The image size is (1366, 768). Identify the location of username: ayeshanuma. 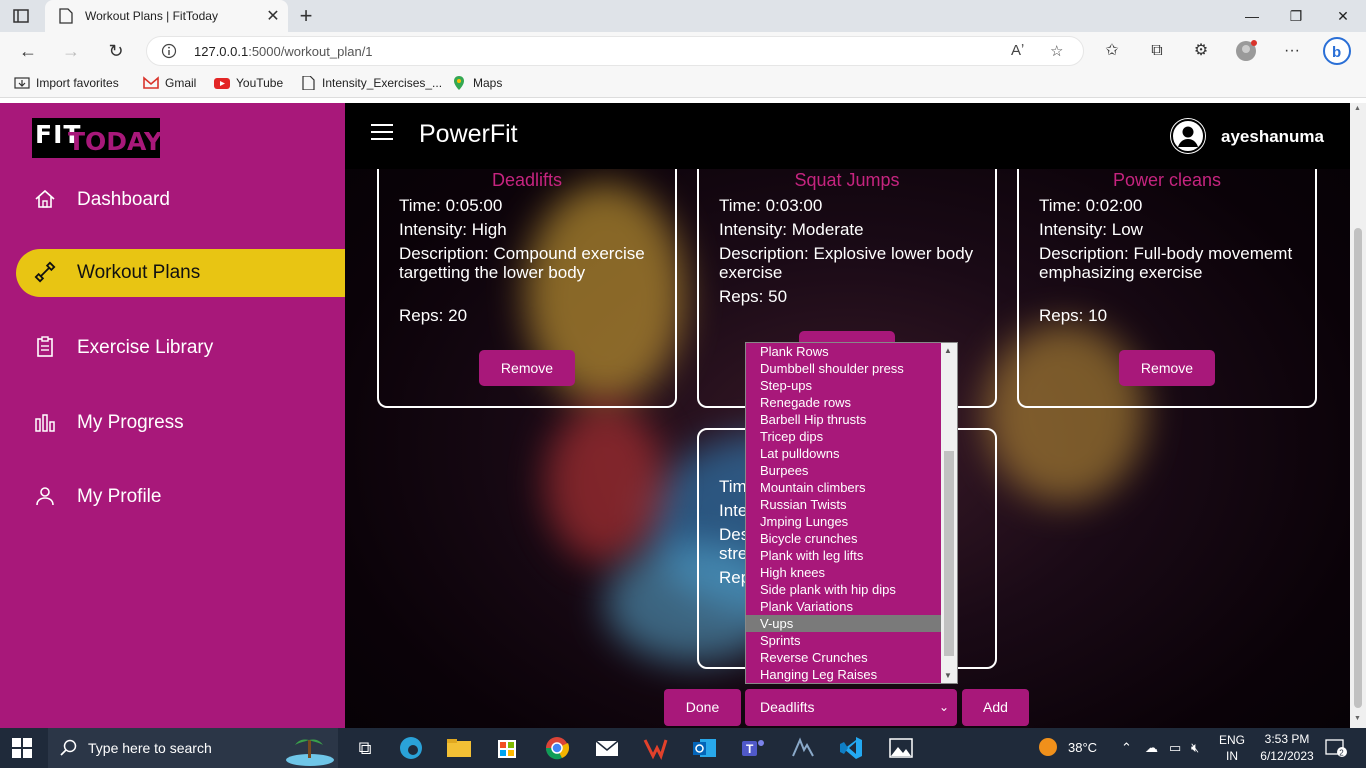
(1272, 137).